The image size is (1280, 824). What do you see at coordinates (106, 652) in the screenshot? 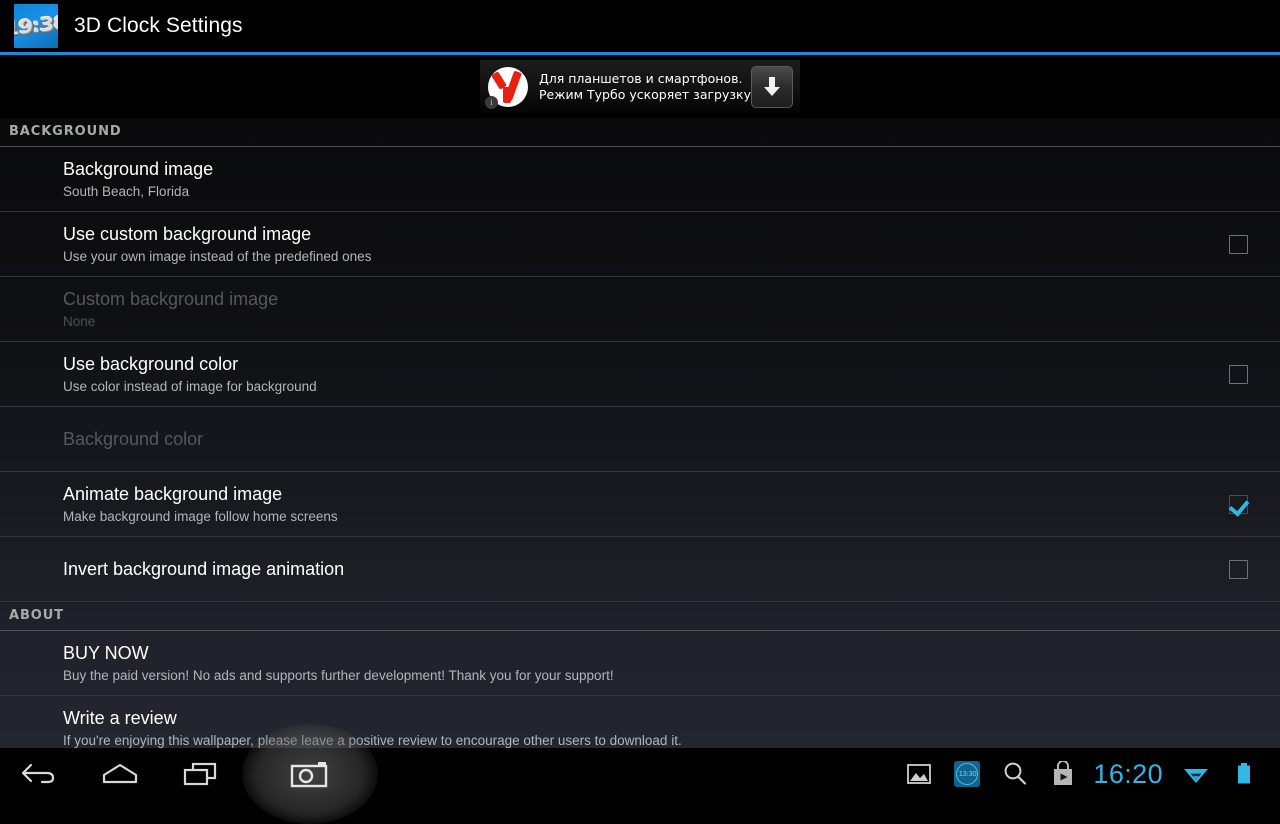
I see `pref-title: BUY NOW` at bounding box center [106, 652].